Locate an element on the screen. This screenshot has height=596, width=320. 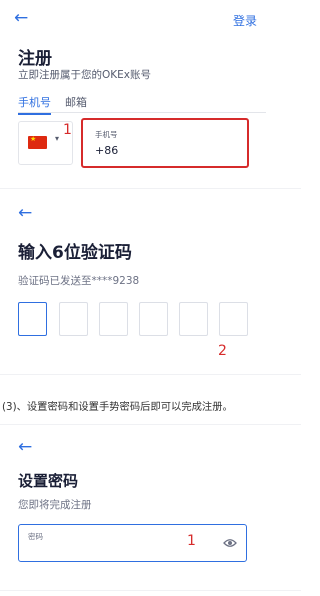
password-field-label: 密码 is located at coordinates (35, 536).